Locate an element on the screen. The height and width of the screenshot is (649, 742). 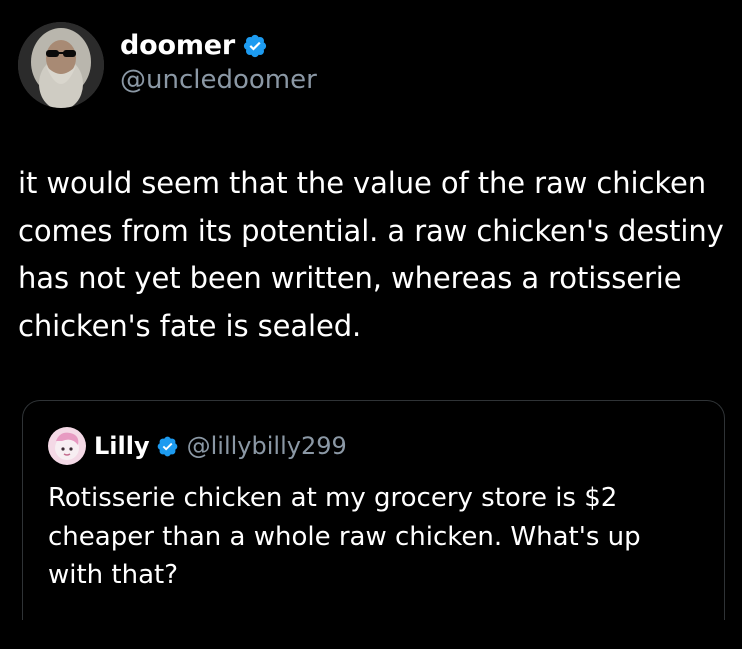
quoted-author-display-name: Lilly is located at coordinates (122, 446).